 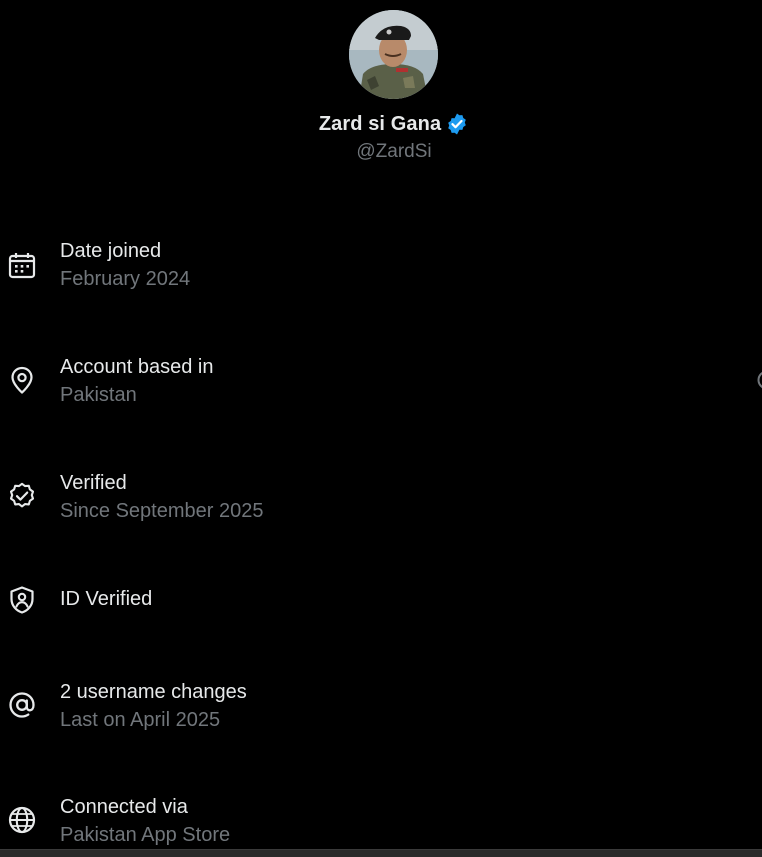 I want to click on info-subtitle: Pakistan, so click(x=98, y=395).